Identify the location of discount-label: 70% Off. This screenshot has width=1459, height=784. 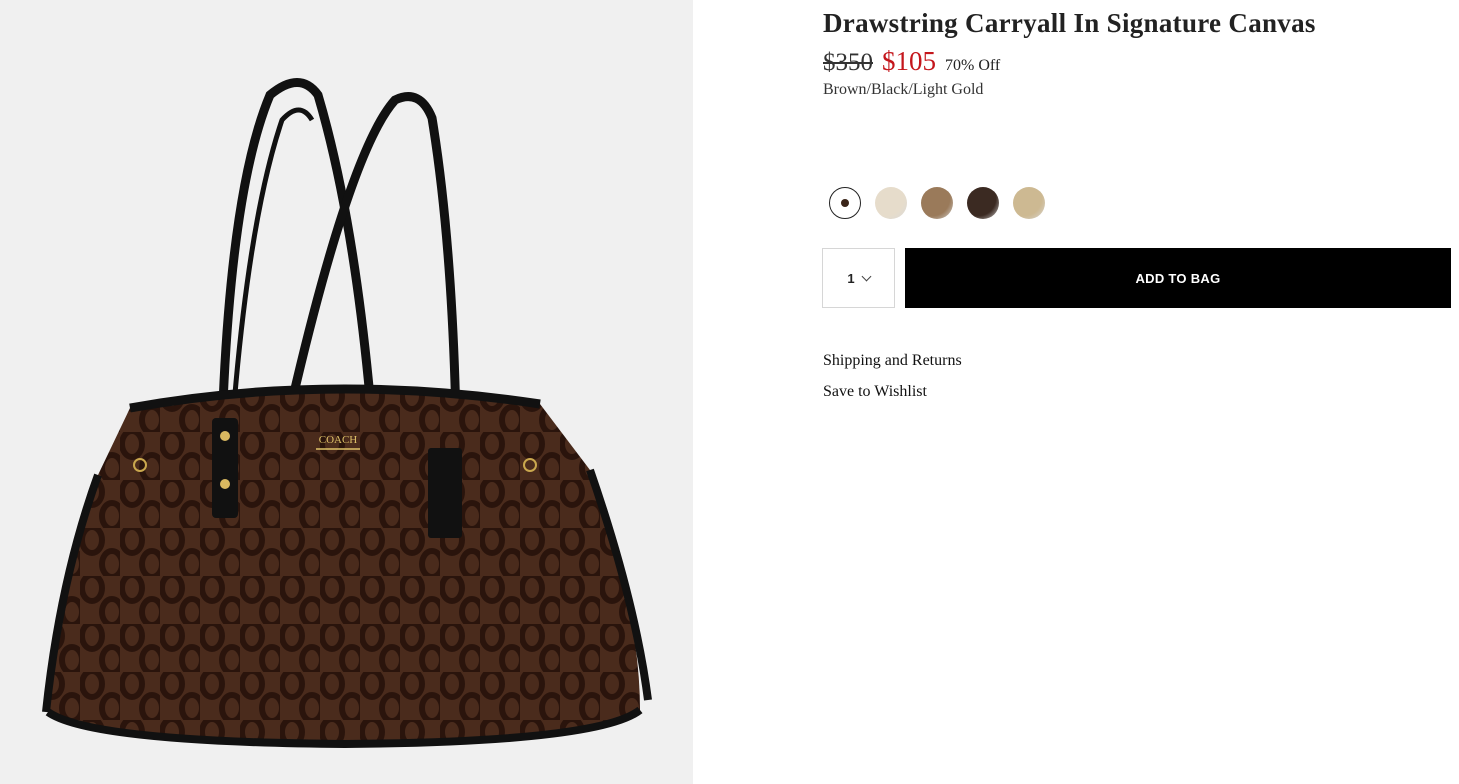
(973, 65).